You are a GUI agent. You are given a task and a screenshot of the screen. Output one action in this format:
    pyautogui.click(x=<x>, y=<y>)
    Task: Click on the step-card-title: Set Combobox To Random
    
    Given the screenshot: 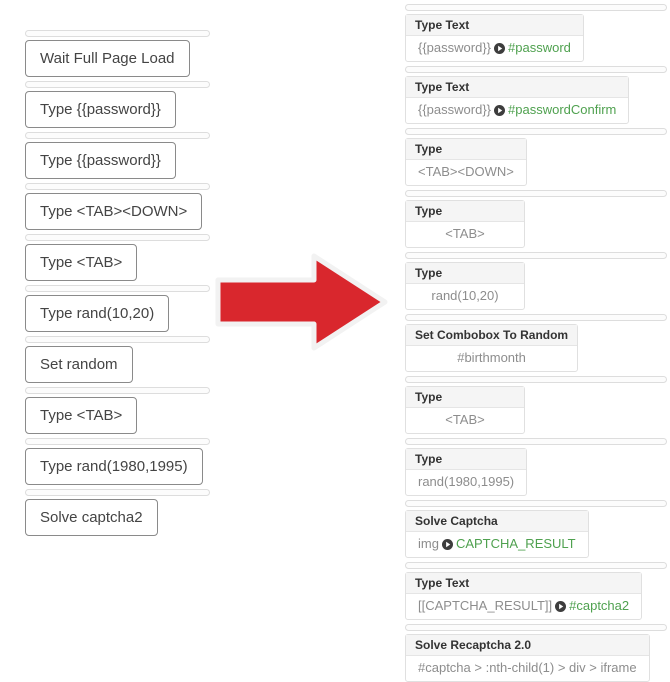 What is the action you would take?
    pyautogui.click(x=492, y=335)
    